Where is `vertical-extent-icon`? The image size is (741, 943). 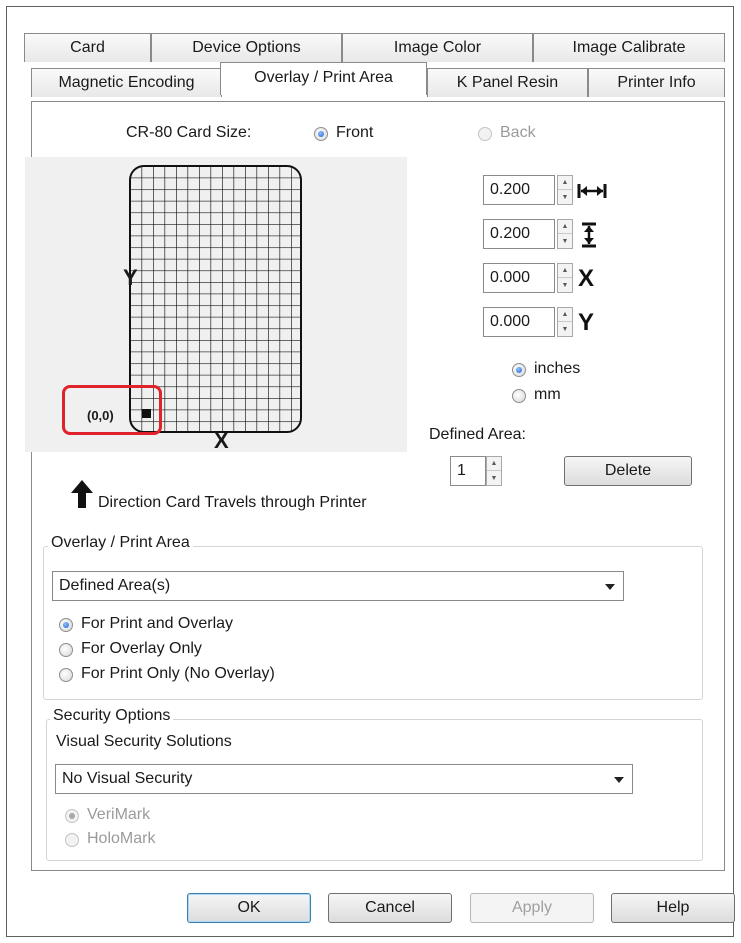 vertical-extent-icon is located at coordinates (589, 235).